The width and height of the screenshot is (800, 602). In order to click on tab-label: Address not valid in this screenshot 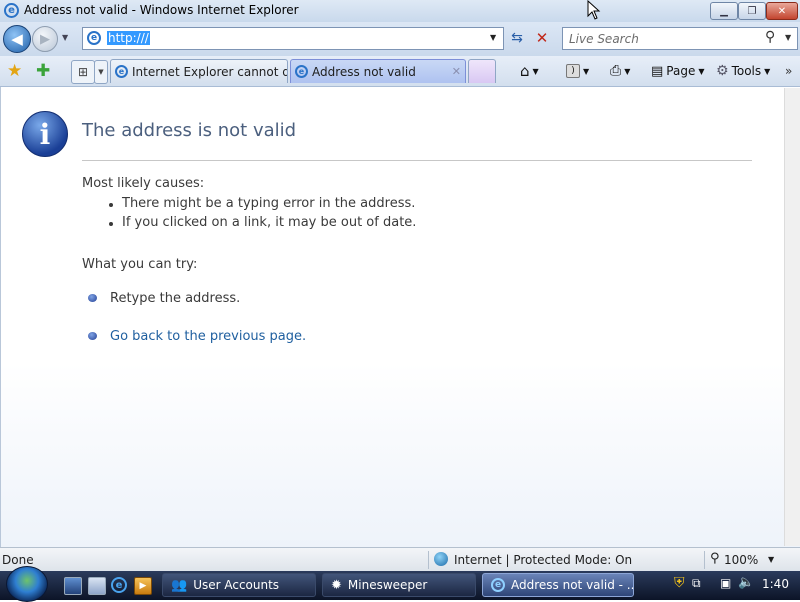, I will do `click(364, 71)`.